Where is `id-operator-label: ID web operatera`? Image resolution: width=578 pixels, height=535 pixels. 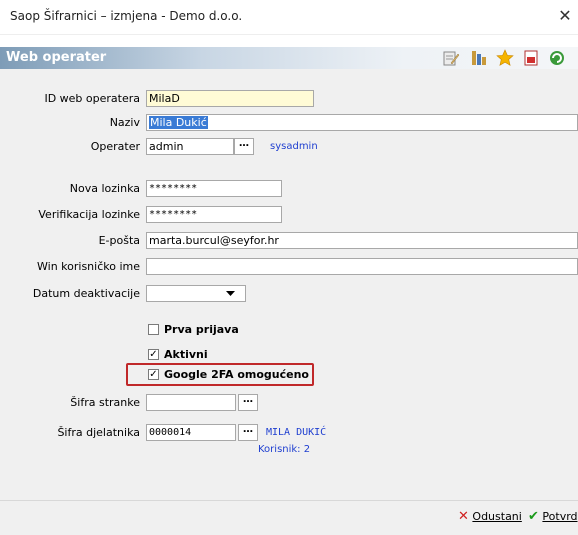 id-operator-label: ID web operatera is located at coordinates (92, 98).